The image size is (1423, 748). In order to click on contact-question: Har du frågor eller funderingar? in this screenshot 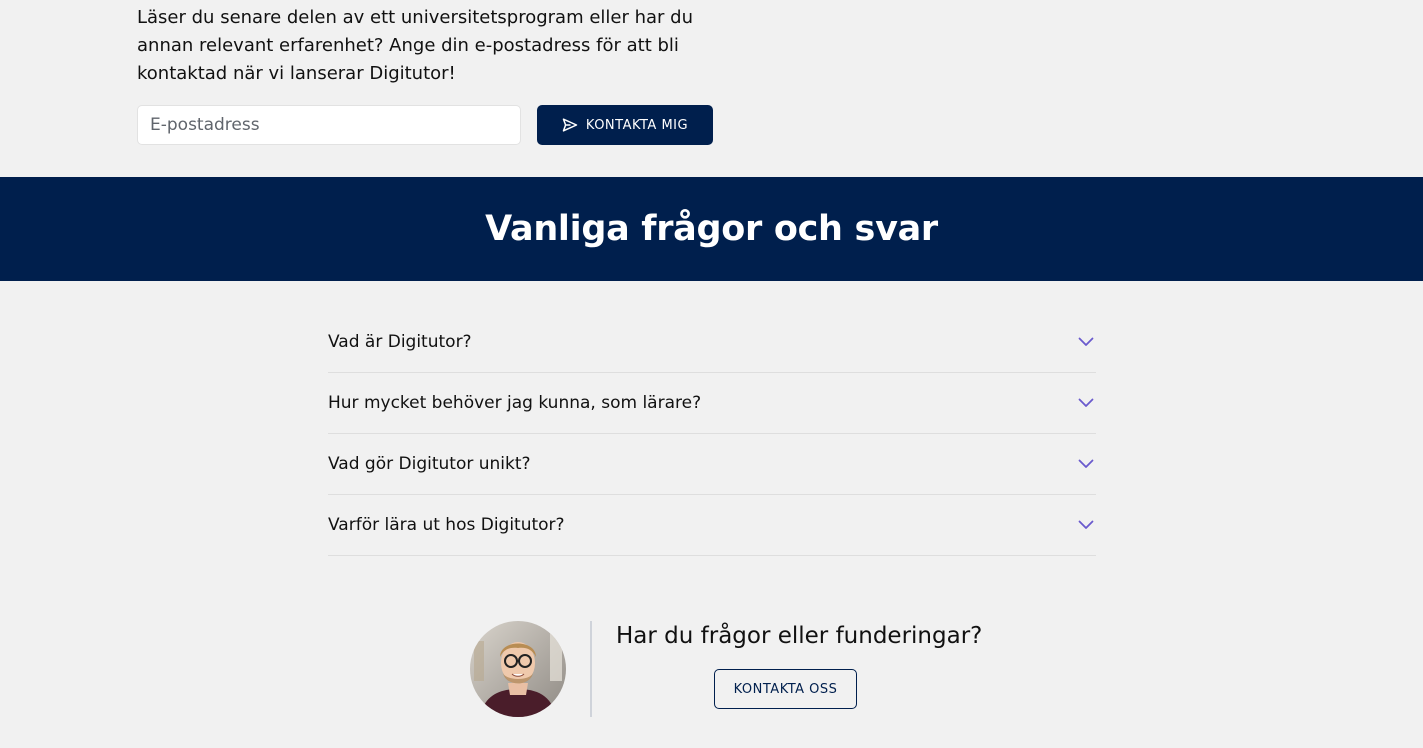, I will do `click(799, 636)`.